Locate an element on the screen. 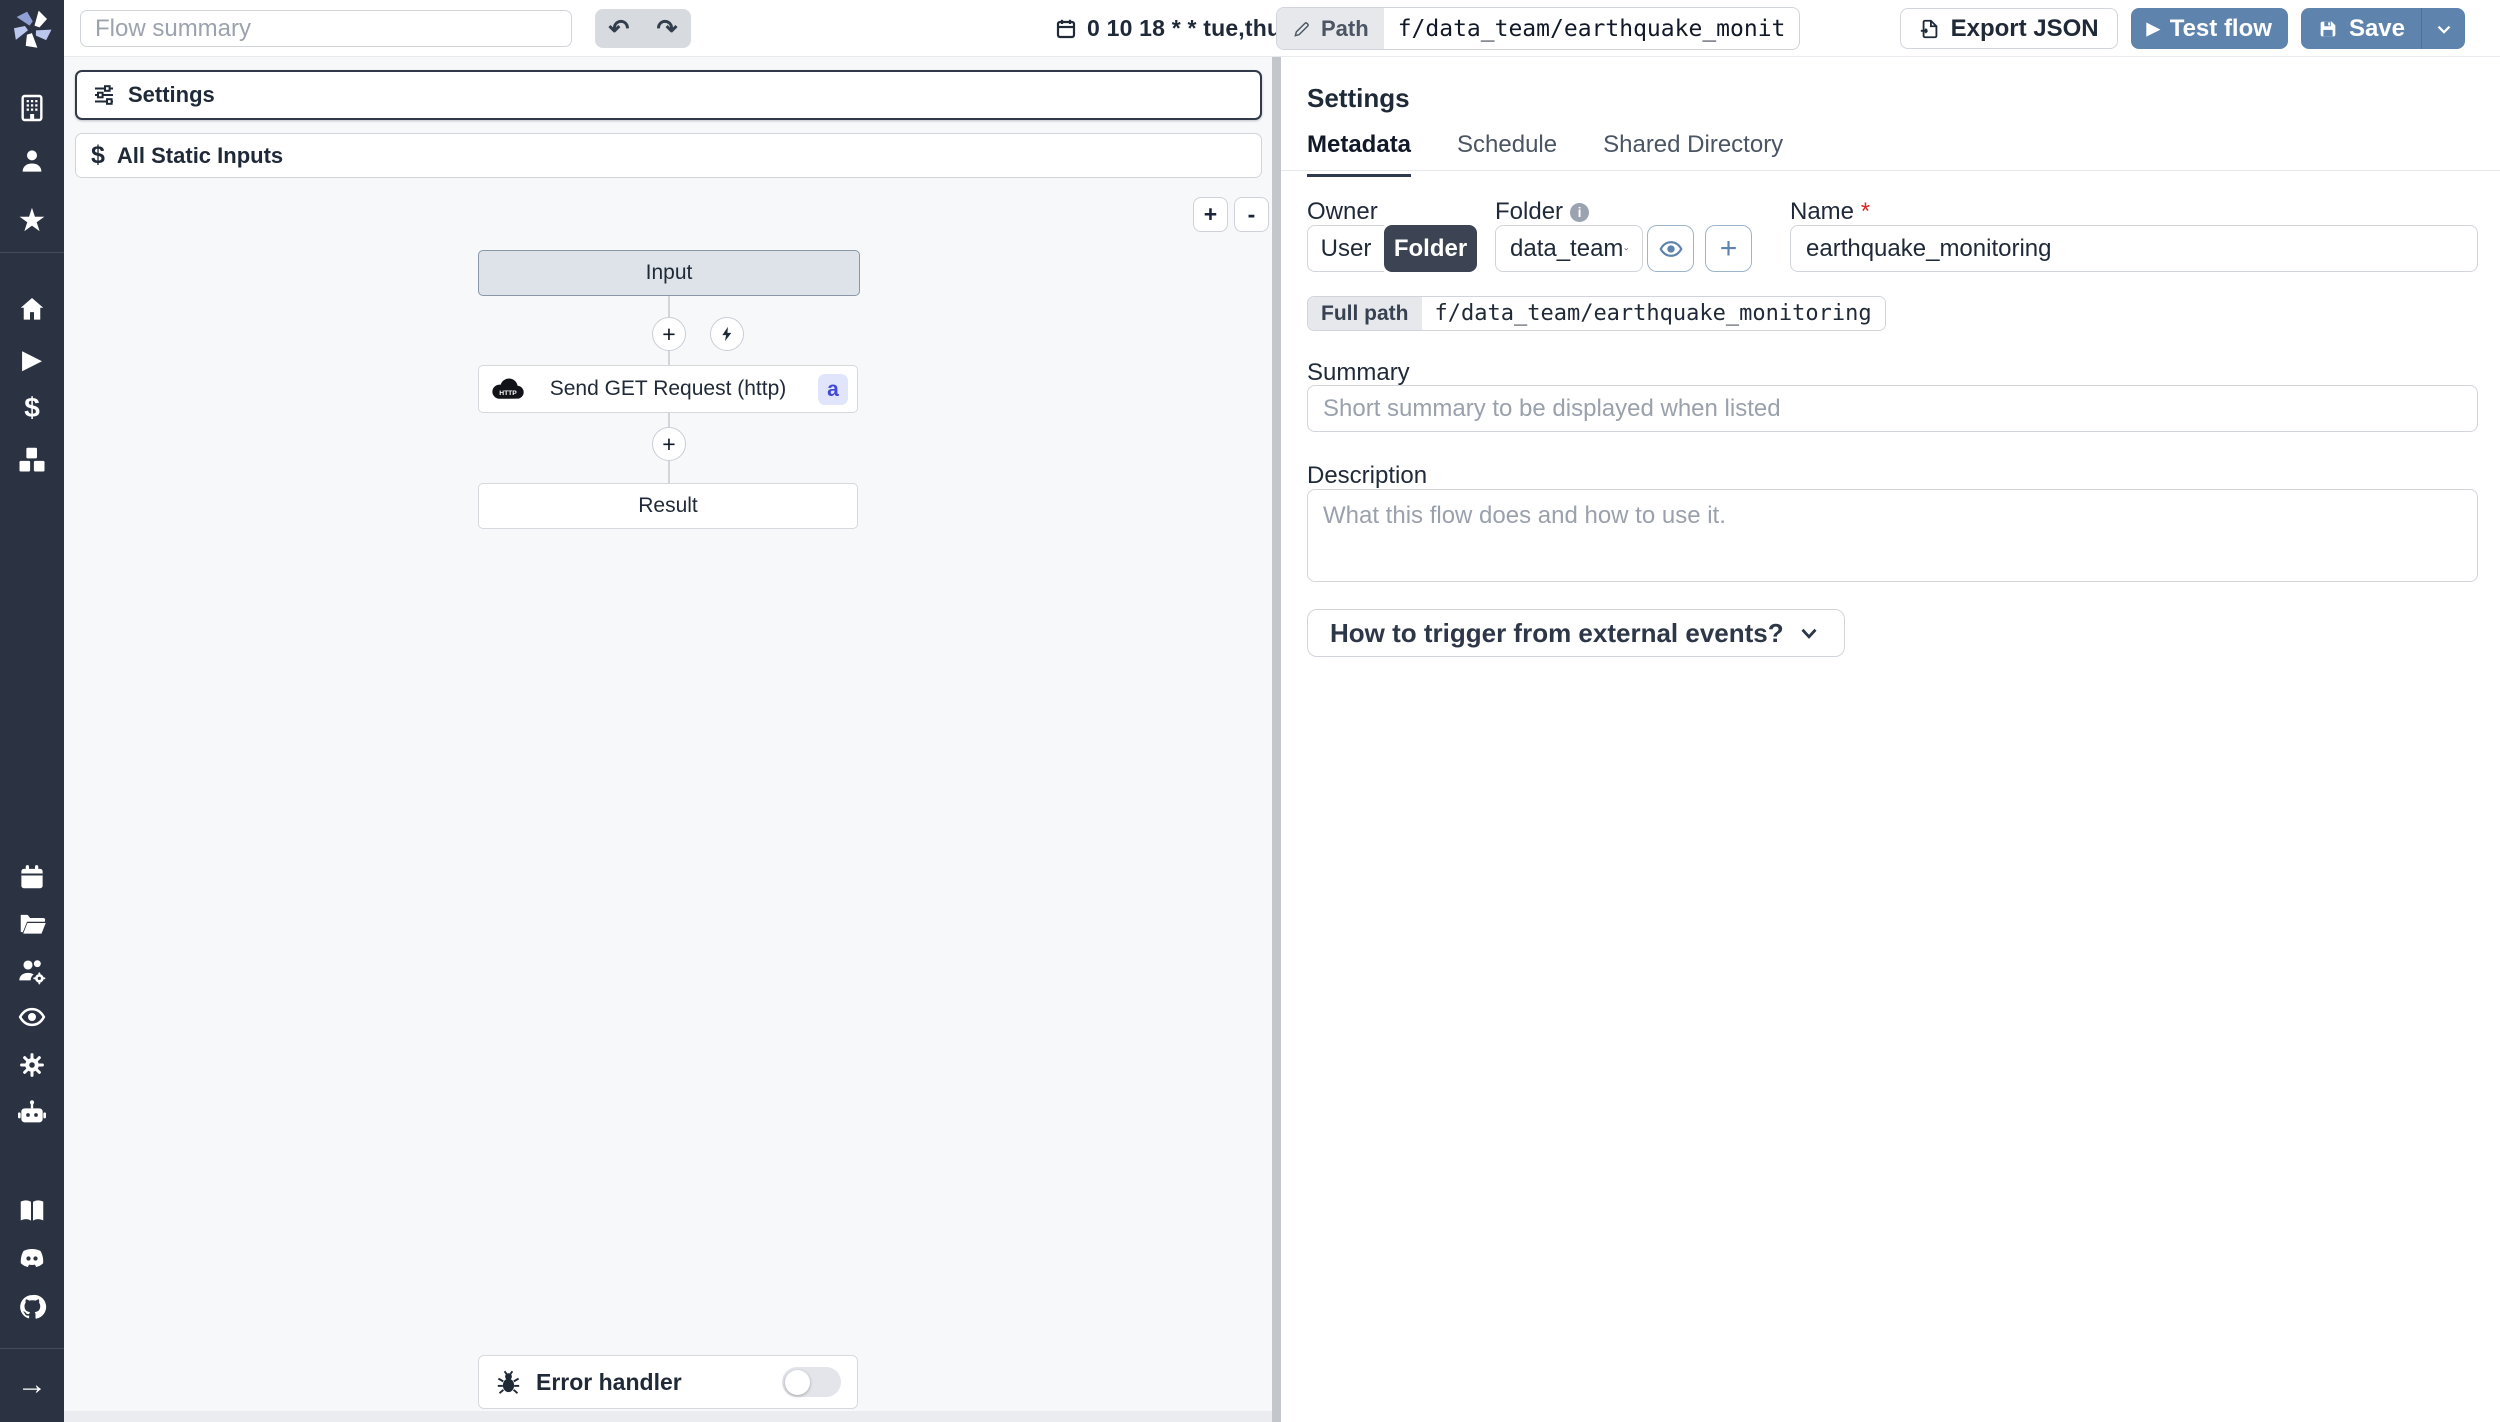 The height and width of the screenshot is (1422, 2500). view-folder-button is located at coordinates (1670, 248).